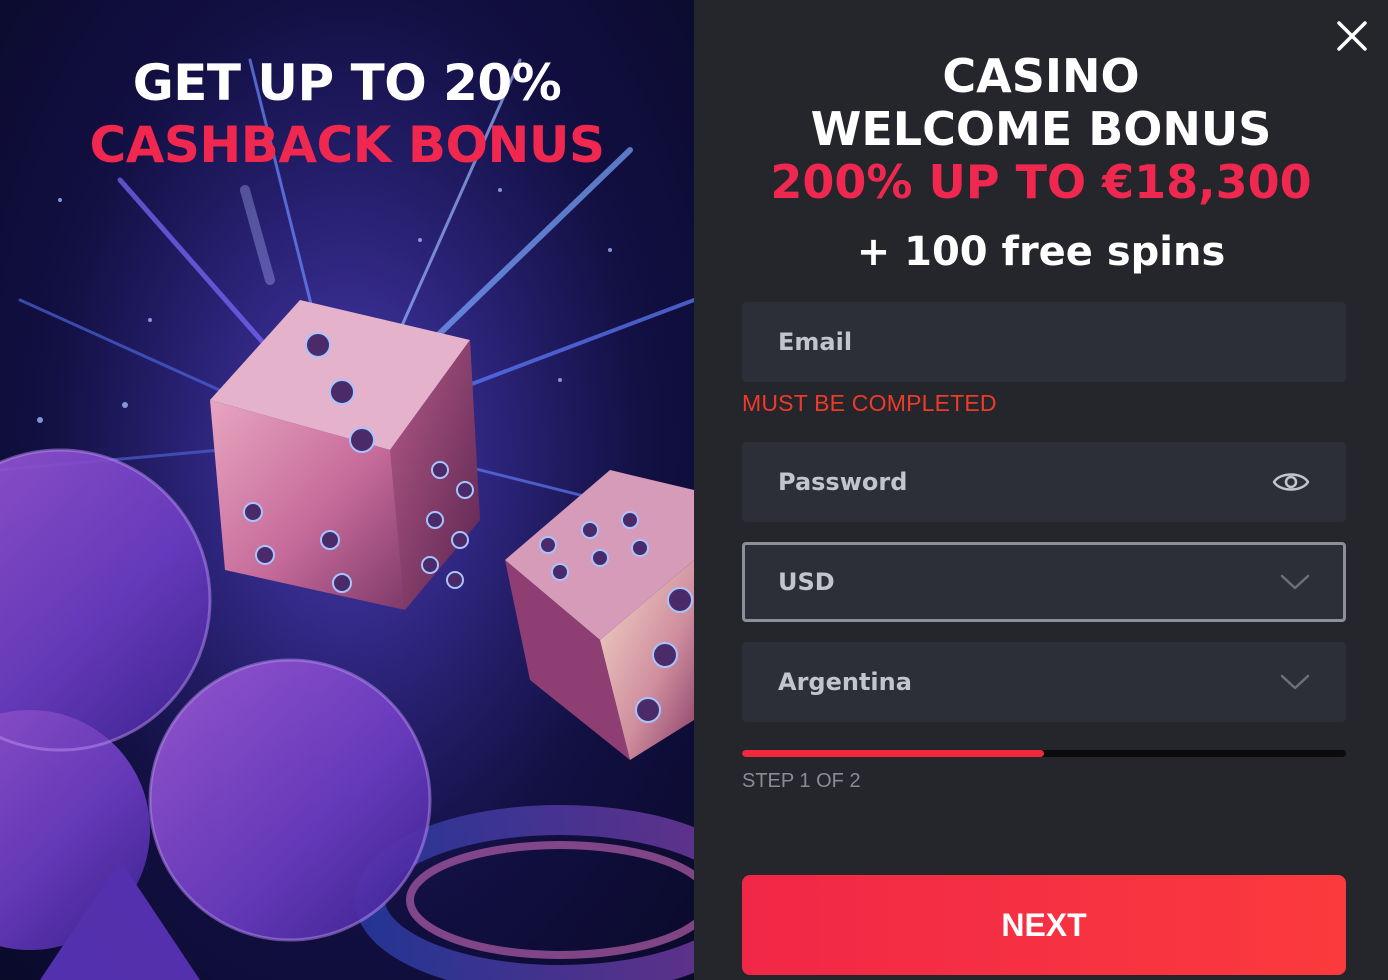  What do you see at coordinates (801, 781) in the screenshot?
I see `step-indicator: STEP 1 OF 2` at bounding box center [801, 781].